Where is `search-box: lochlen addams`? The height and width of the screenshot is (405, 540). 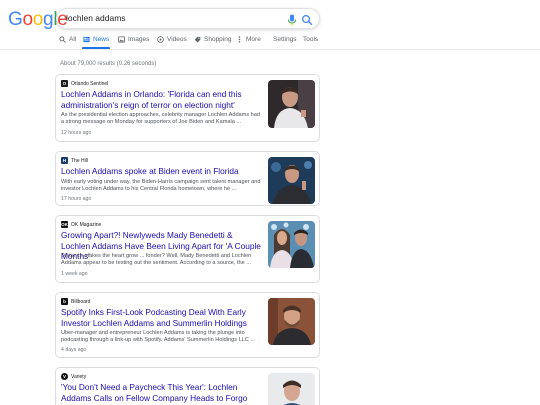 search-box: lochlen addams is located at coordinates (188, 18).